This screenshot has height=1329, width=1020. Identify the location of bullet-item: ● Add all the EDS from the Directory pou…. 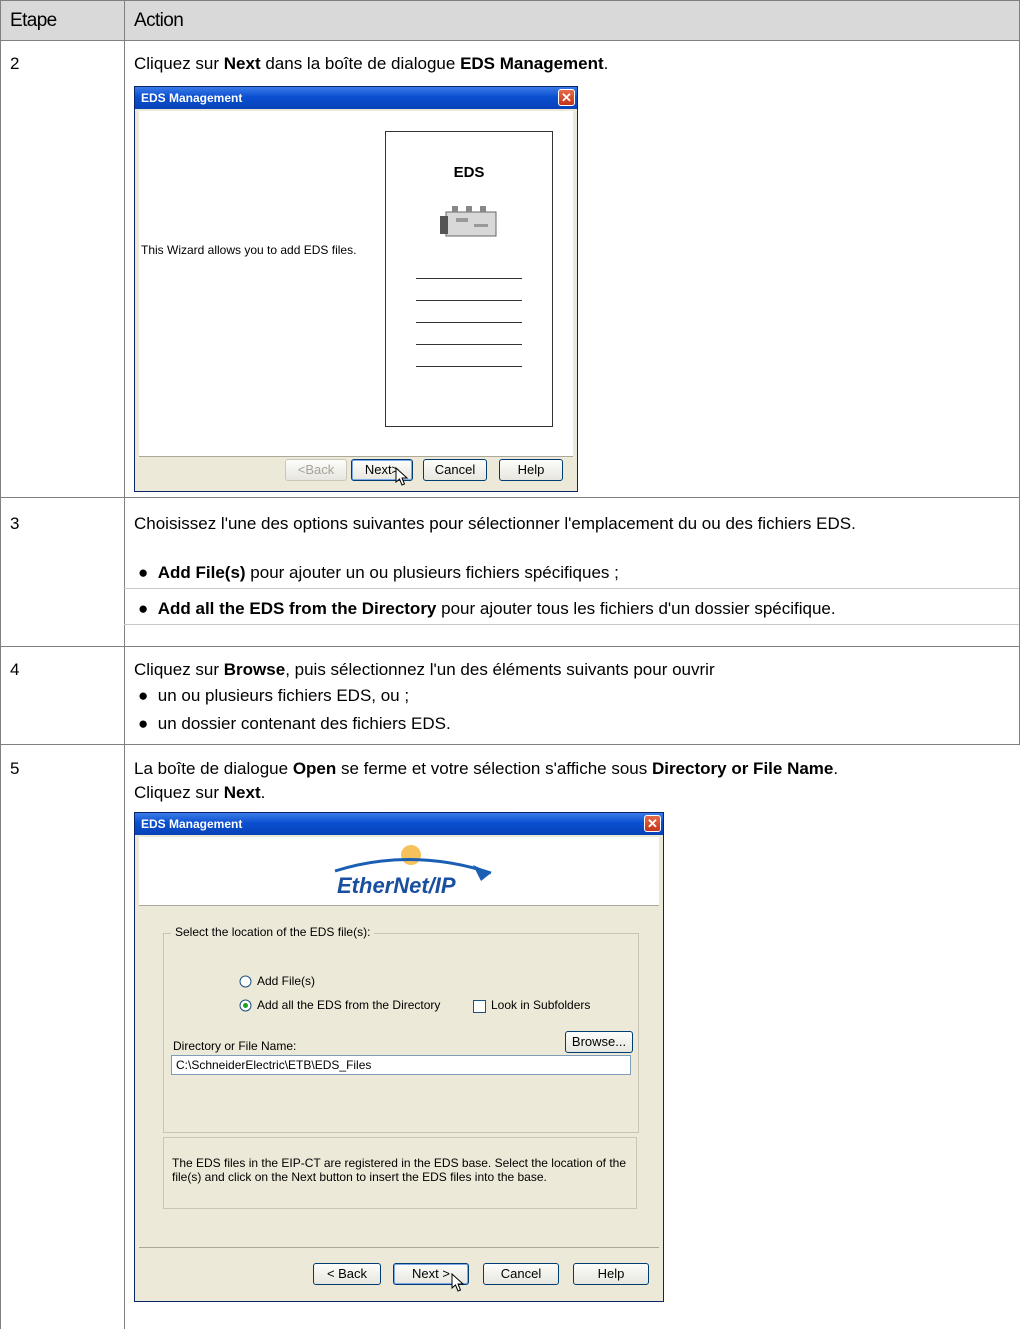
(487, 608).